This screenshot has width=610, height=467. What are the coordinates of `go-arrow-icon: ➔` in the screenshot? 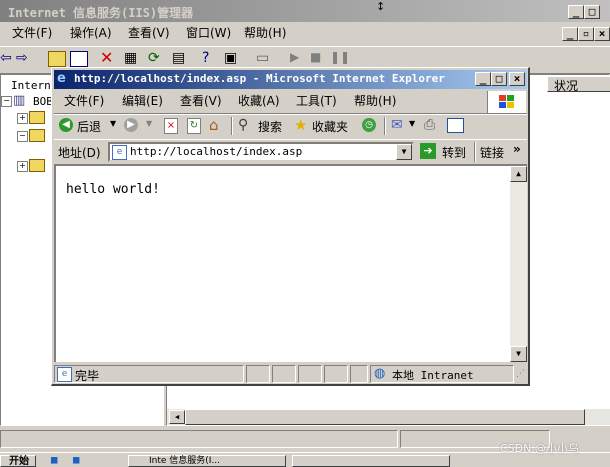 It's located at (428, 151).